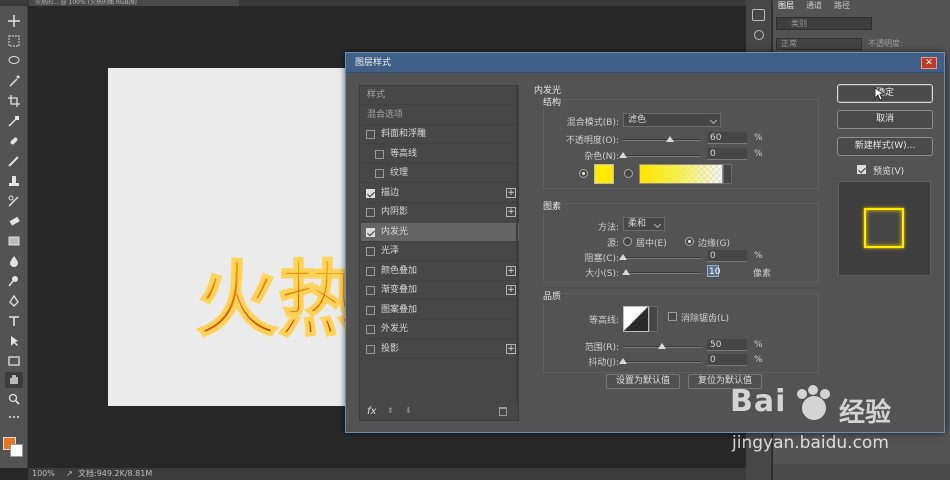 The image size is (950, 480). I want to click on set-default-button: 设置为默认值, so click(643, 381).